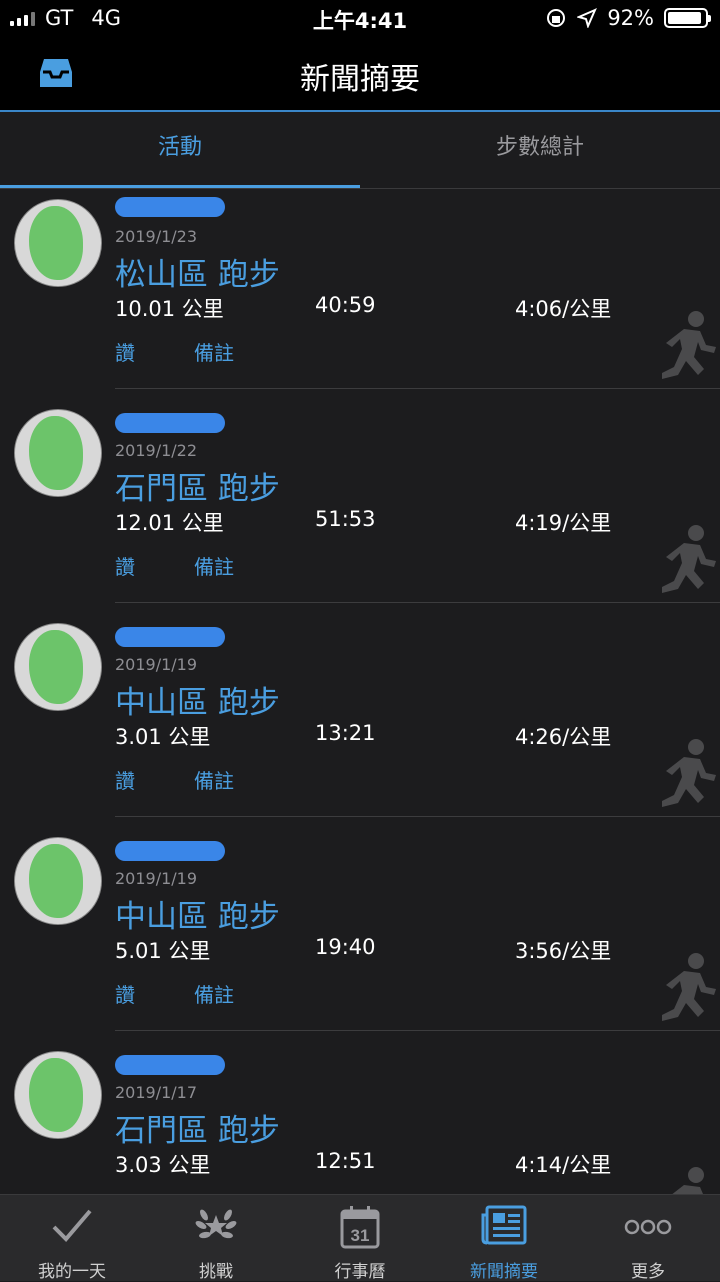 The image size is (720, 1282). Describe the element at coordinates (648, 1272) in the screenshot. I see `tab-label: 更多` at that location.